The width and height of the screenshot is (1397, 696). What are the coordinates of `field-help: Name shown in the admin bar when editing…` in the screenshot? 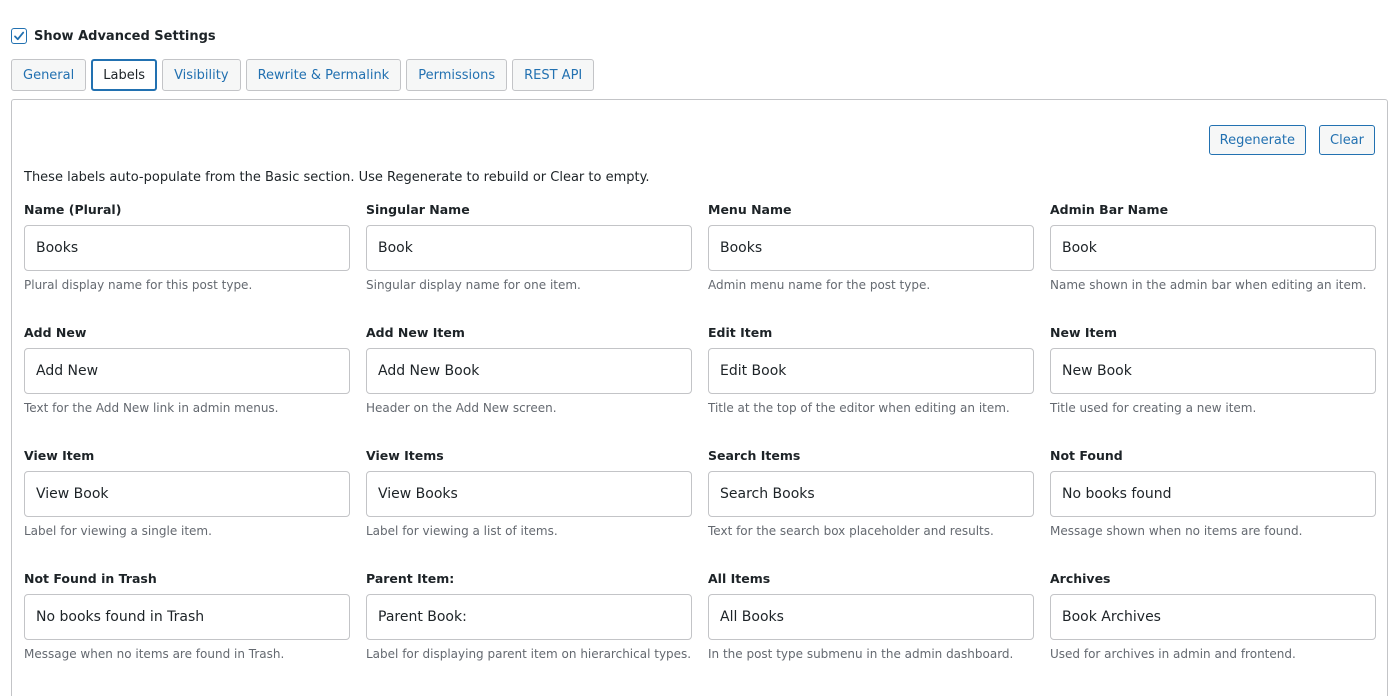 It's located at (1208, 285).